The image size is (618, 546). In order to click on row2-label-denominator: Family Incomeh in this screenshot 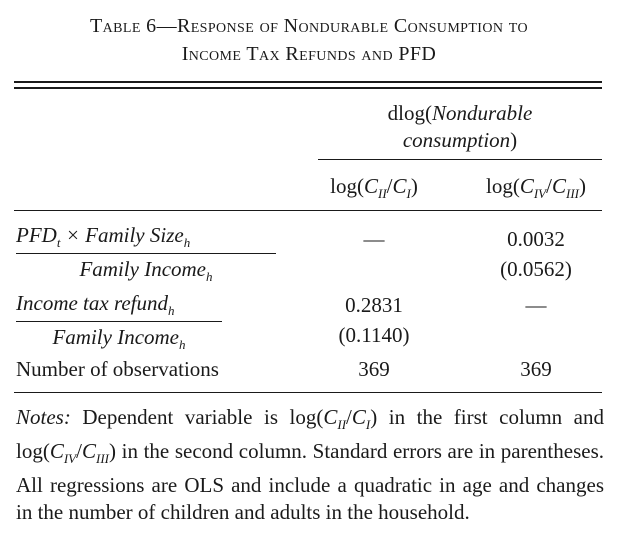, I will do `click(119, 339)`.